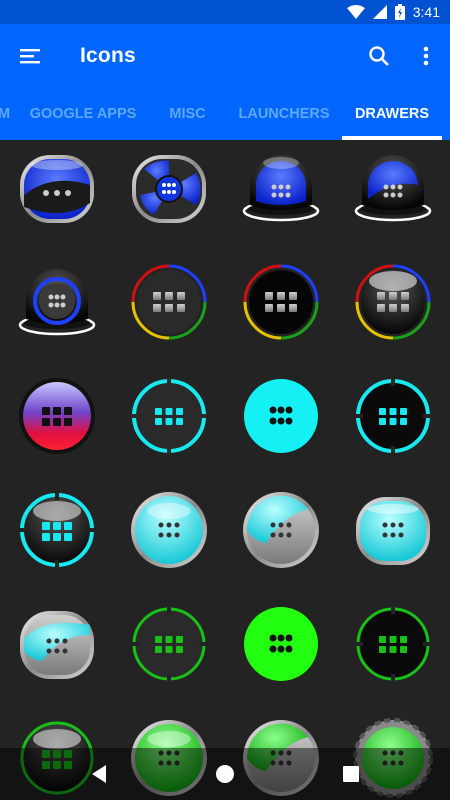 This screenshot has height=800, width=450. I want to click on recents-icon, so click(351, 774).